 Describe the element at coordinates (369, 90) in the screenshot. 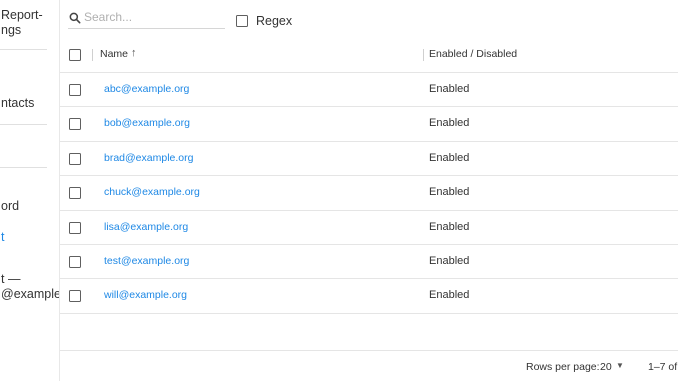

I see `table-row: abc@example.org Enabled` at that location.